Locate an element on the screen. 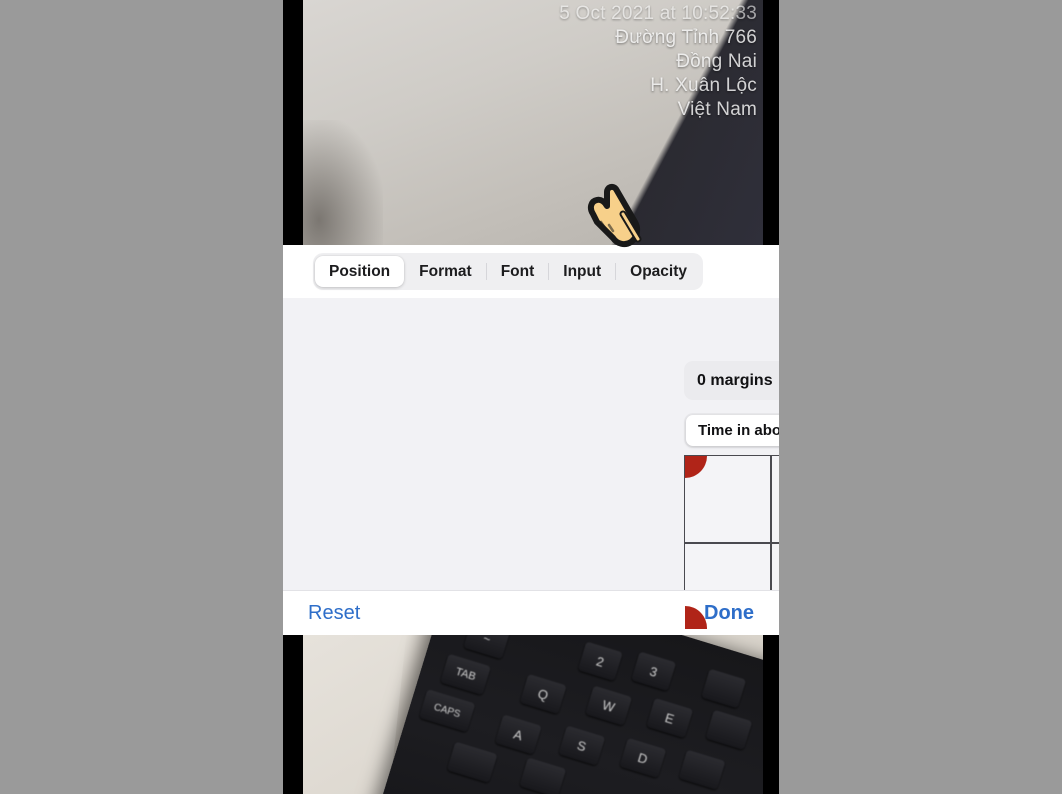 The height and width of the screenshot is (794, 1062). done-button: Done is located at coordinates (729, 613).